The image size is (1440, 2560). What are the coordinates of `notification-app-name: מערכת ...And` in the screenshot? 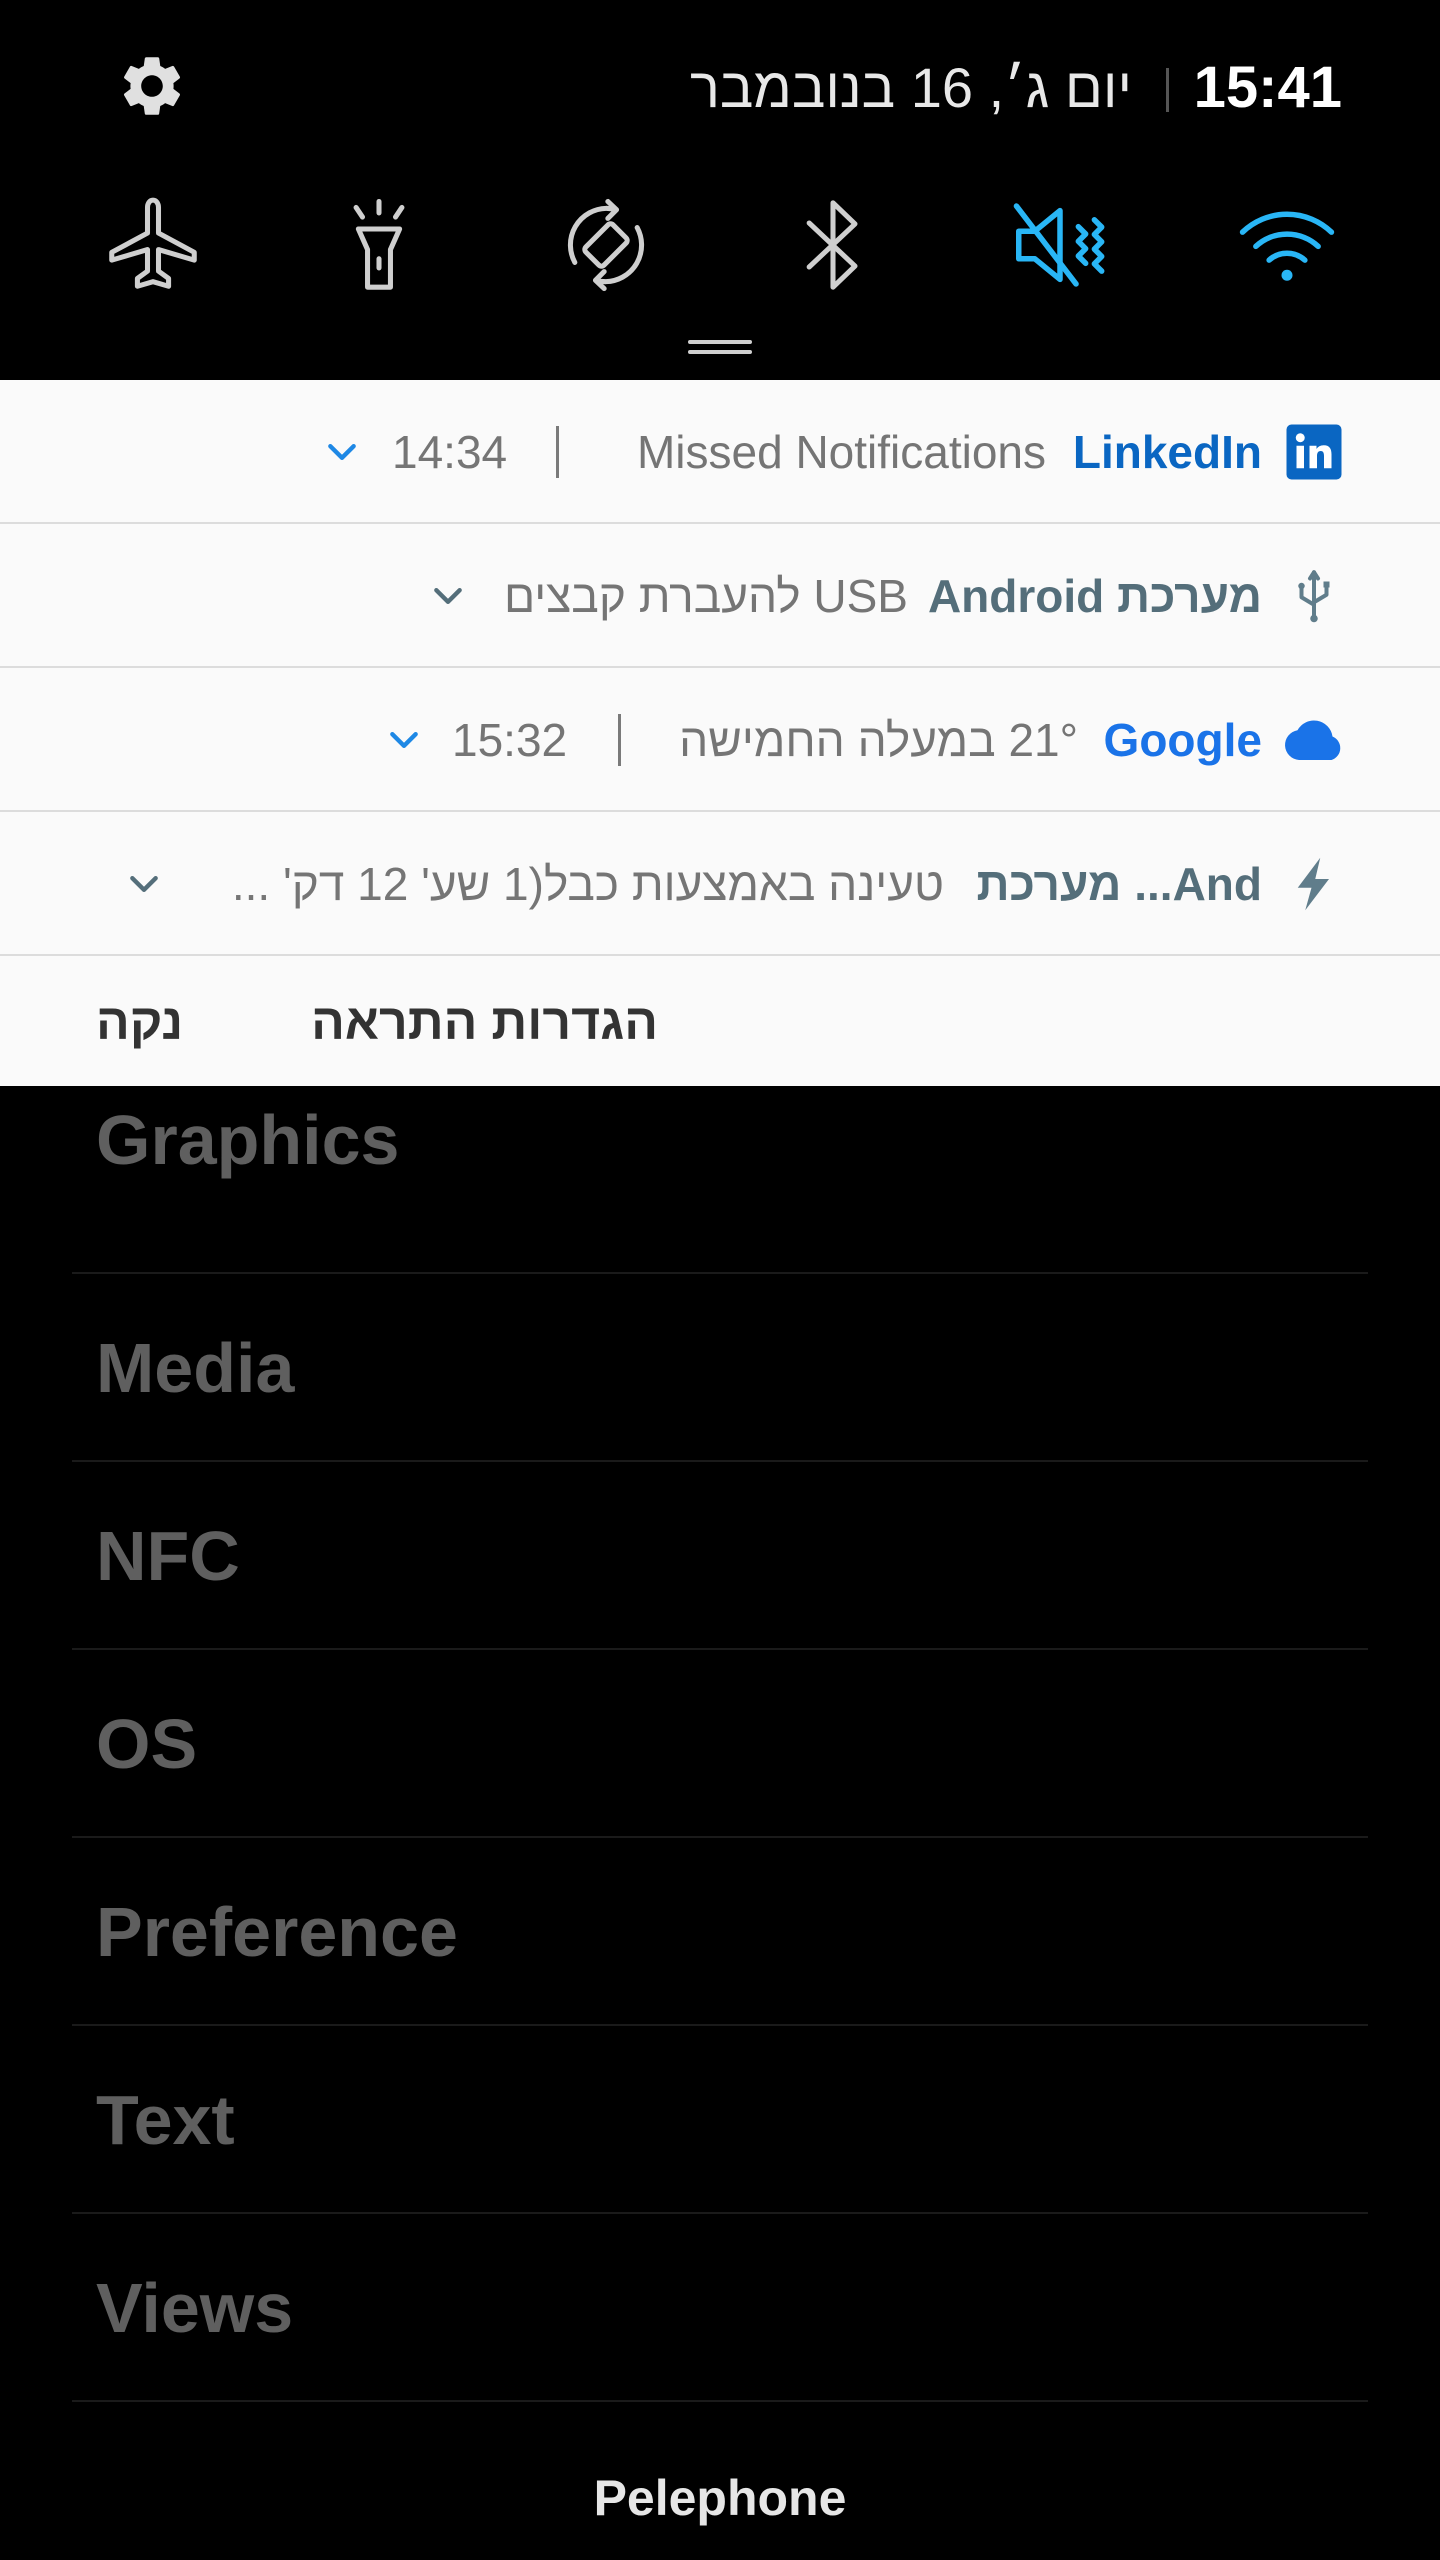 It's located at (1119, 884).